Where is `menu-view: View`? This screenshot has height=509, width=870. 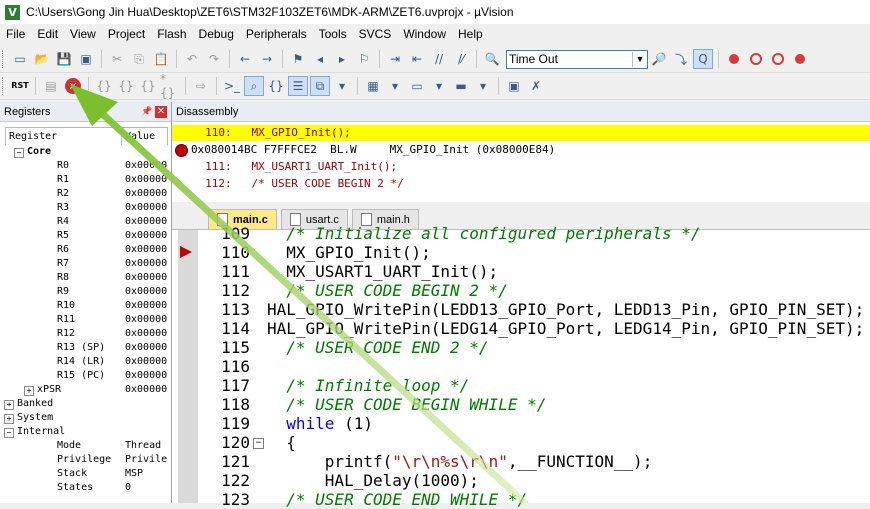 menu-view: View is located at coordinates (83, 34).